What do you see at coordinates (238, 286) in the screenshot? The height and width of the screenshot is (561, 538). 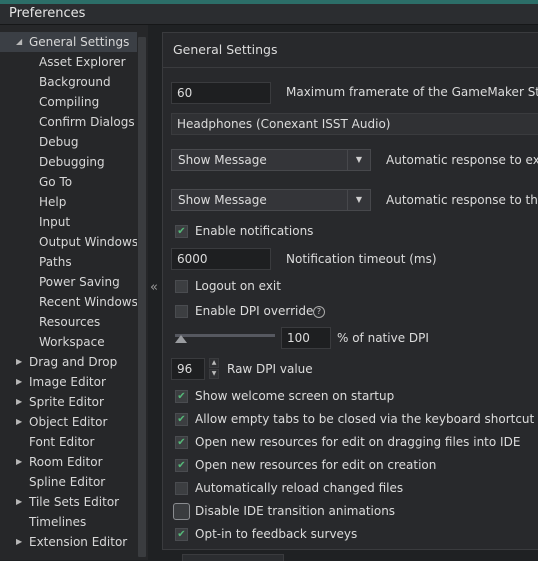 I see `logout-on-exit-label: Logout on exit` at bounding box center [238, 286].